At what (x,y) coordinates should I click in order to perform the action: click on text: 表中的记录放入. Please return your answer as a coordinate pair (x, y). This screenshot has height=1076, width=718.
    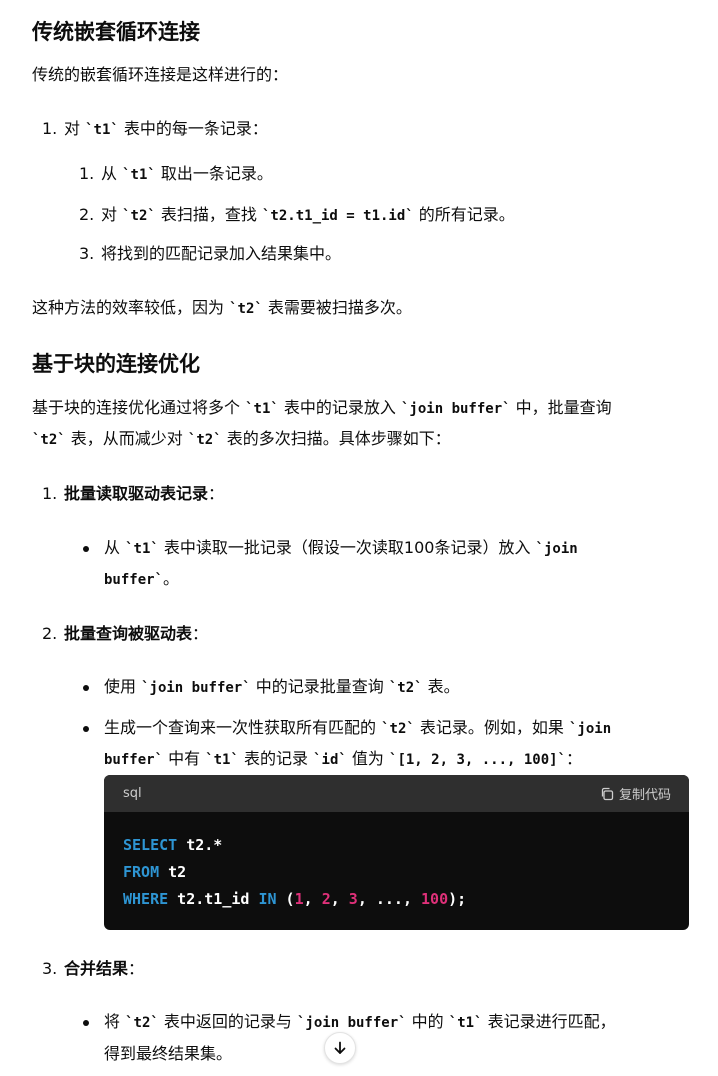
    Looking at the image, I should click on (339, 407).